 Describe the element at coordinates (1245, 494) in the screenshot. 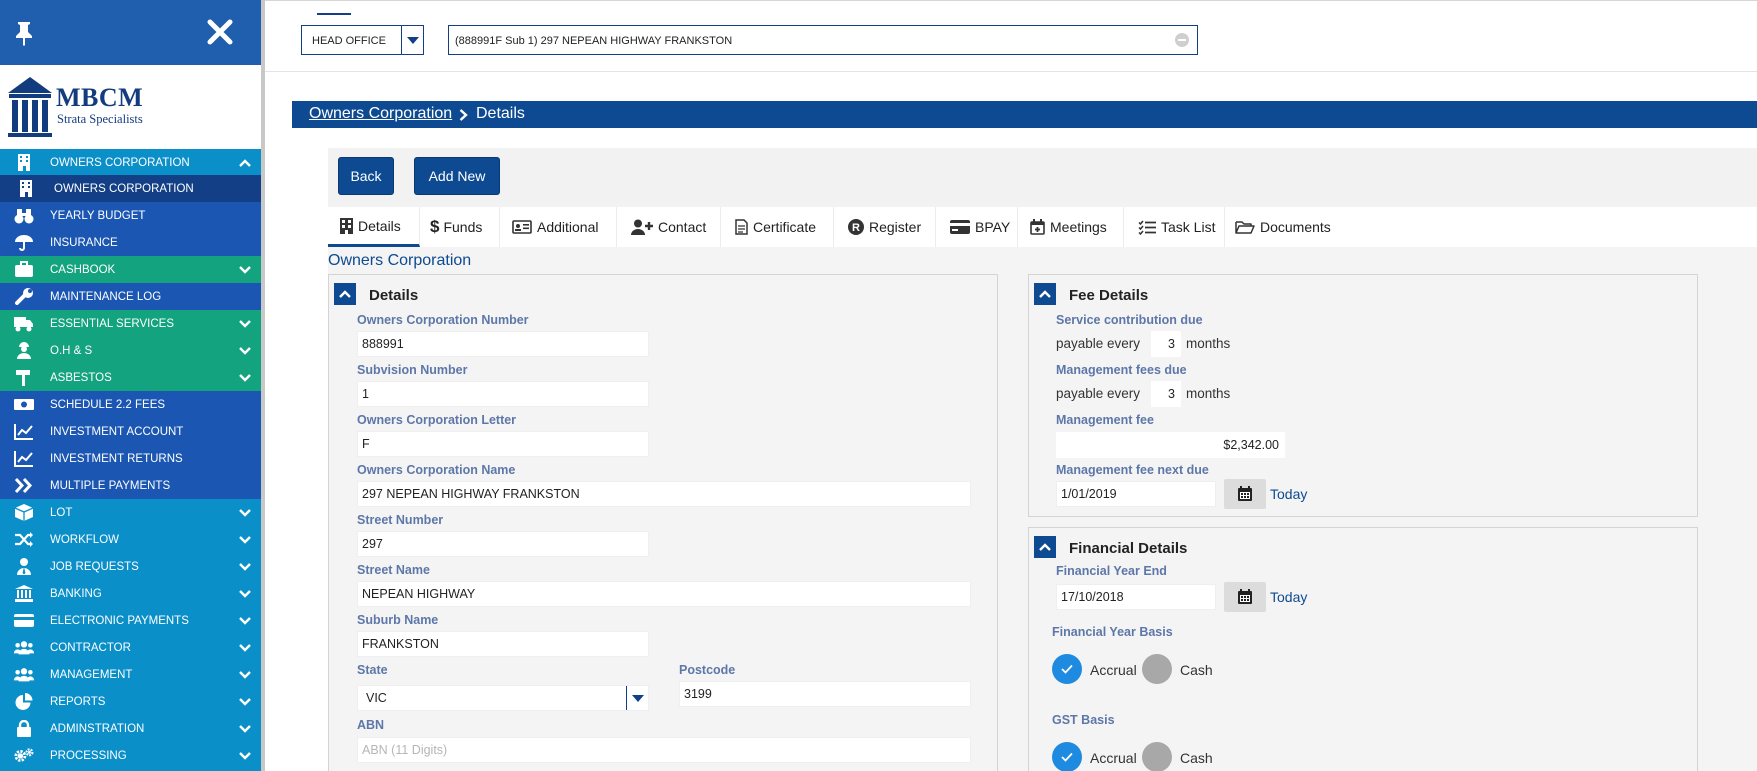

I see `mgmt-next-due-calendar-button` at that location.